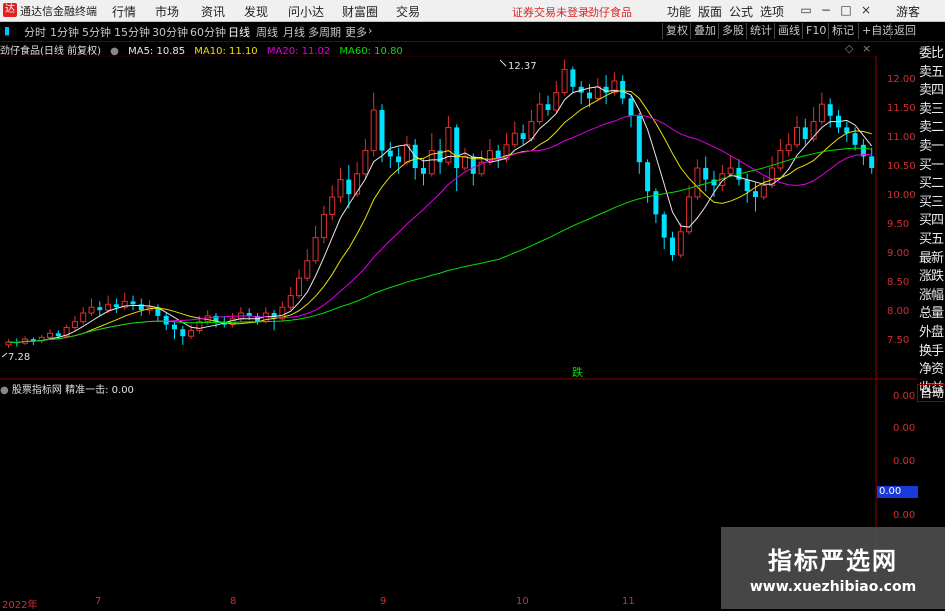 The image size is (945, 611). I want to click on side-item: 买五, so click(931, 240).